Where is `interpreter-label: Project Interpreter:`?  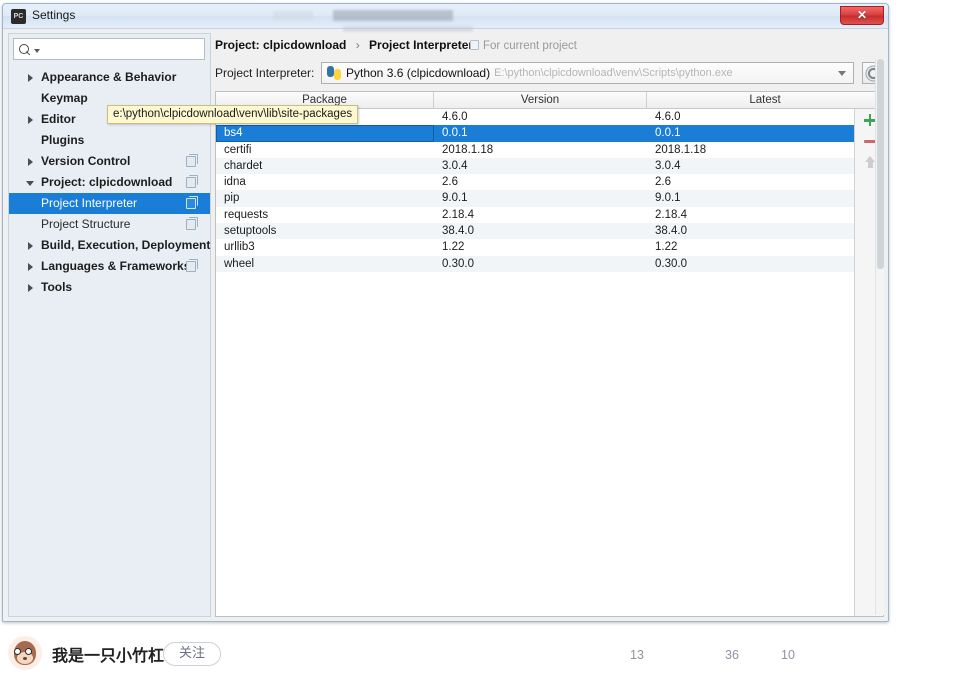 interpreter-label: Project Interpreter: is located at coordinates (265, 73).